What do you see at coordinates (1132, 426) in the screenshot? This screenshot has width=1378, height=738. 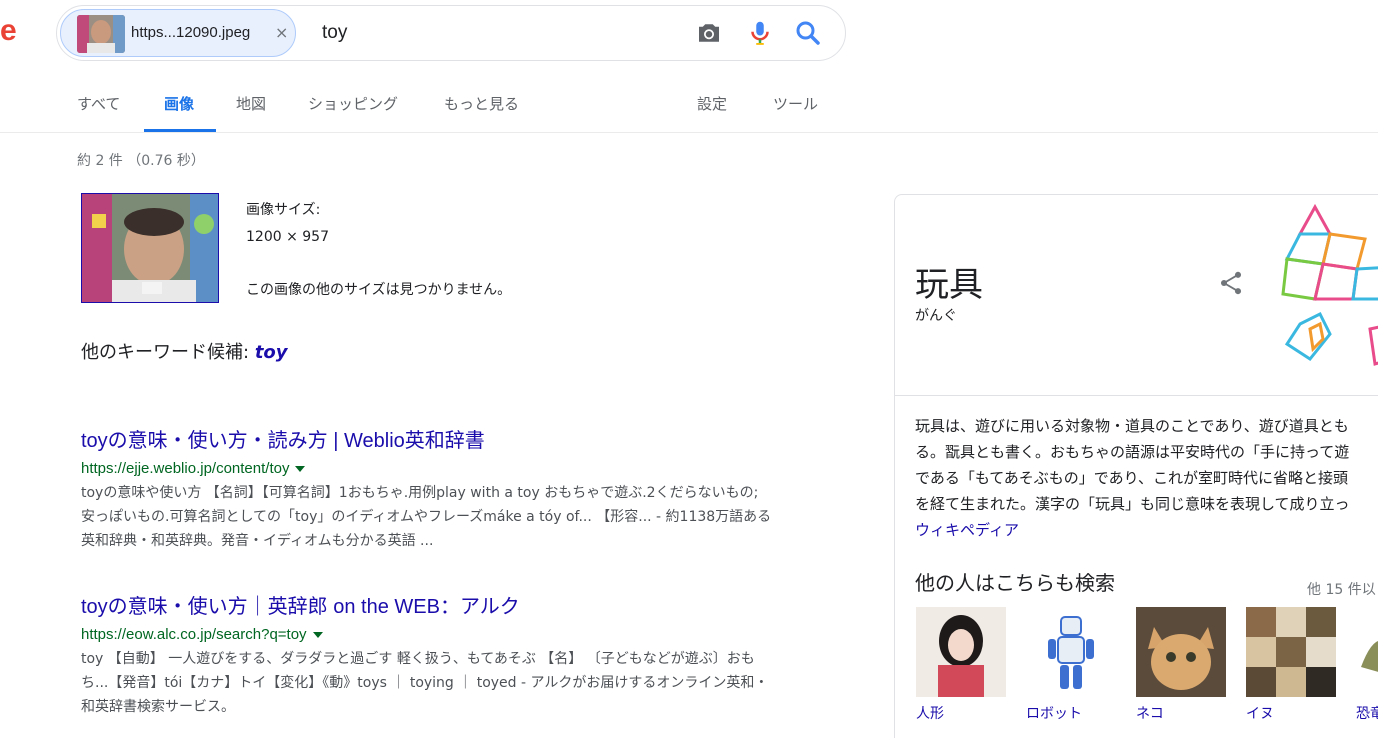 I see `kp-description-line: 玩具は、遊びに用いる対象物・道具のことであり、遊び道具とも` at bounding box center [1132, 426].